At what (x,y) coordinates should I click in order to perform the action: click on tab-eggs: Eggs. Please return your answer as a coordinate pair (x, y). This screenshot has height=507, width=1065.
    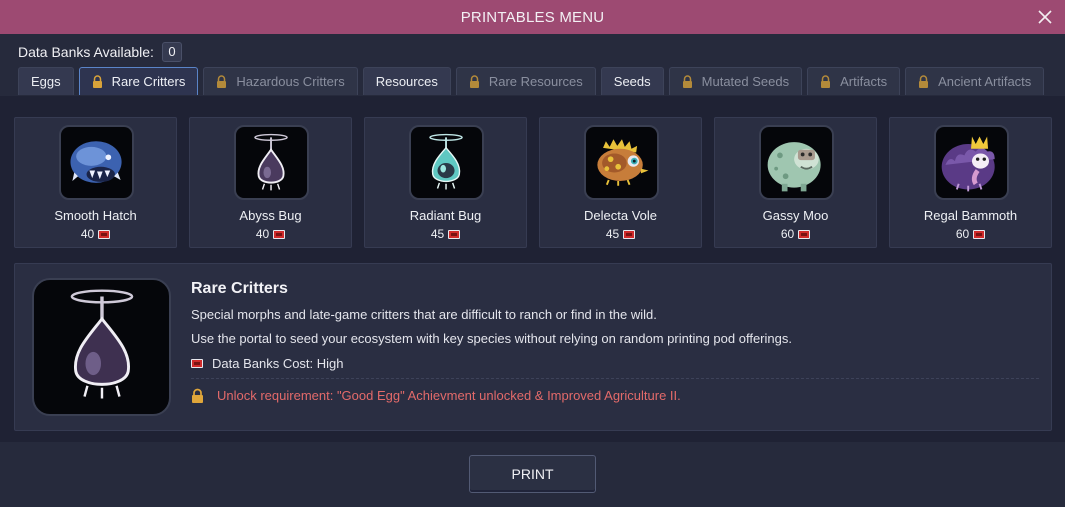
    Looking at the image, I should click on (46, 81).